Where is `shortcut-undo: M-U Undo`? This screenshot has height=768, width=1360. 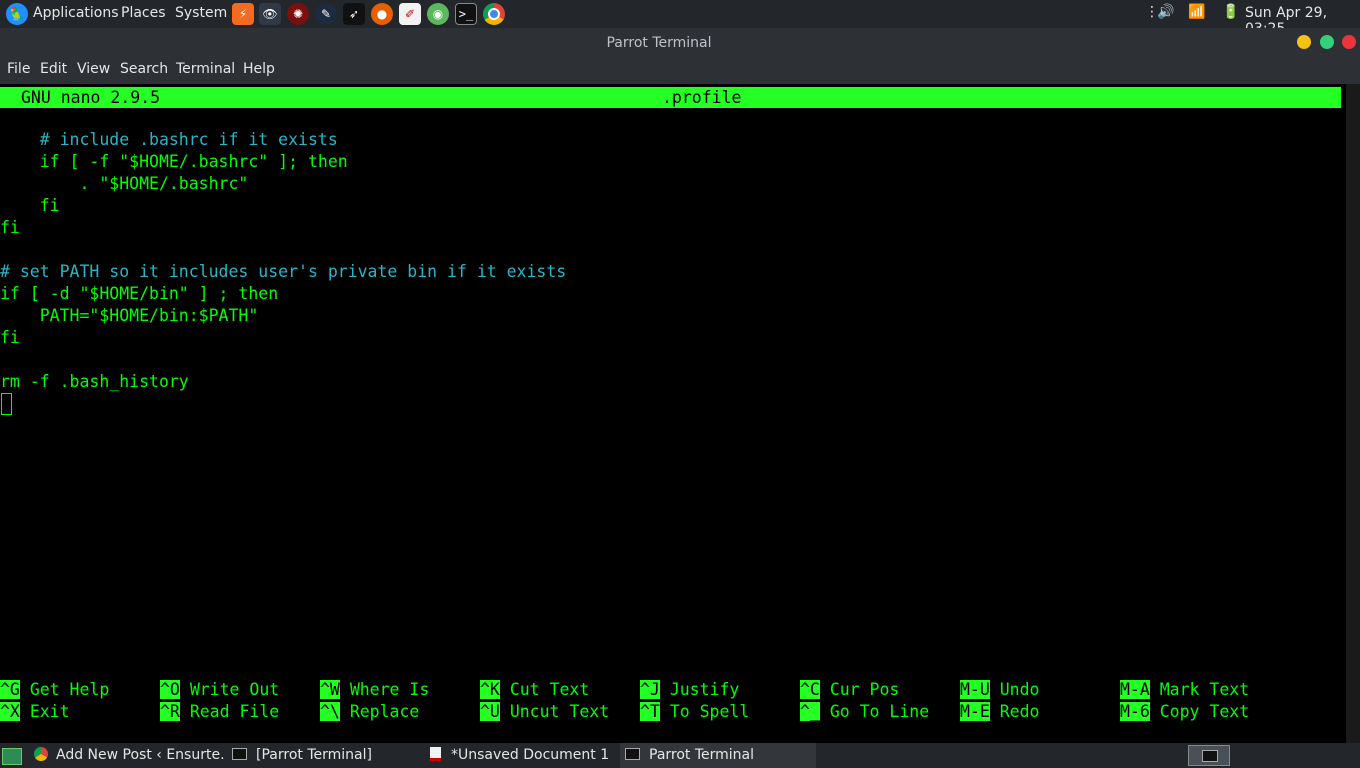
shortcut-undo: M-U Undo is located at coordinates (1000, 690).